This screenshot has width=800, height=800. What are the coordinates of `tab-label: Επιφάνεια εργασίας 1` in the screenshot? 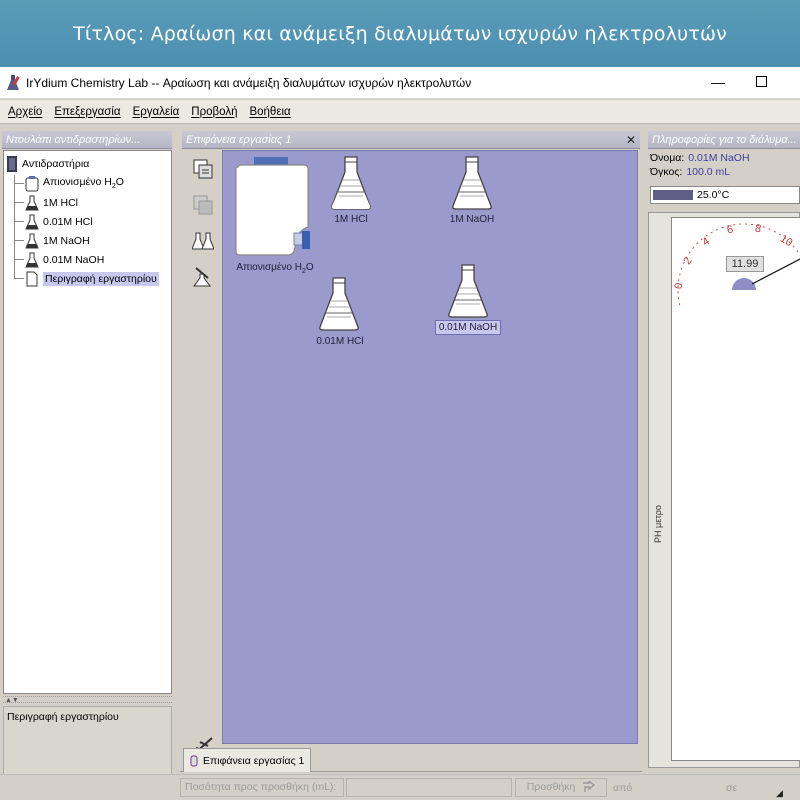 It's located at (254, 760).